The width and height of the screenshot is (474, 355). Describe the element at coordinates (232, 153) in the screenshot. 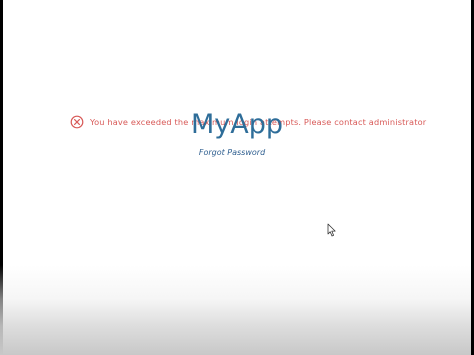

I see `forgot-password-link: Forgot Password` at that location.